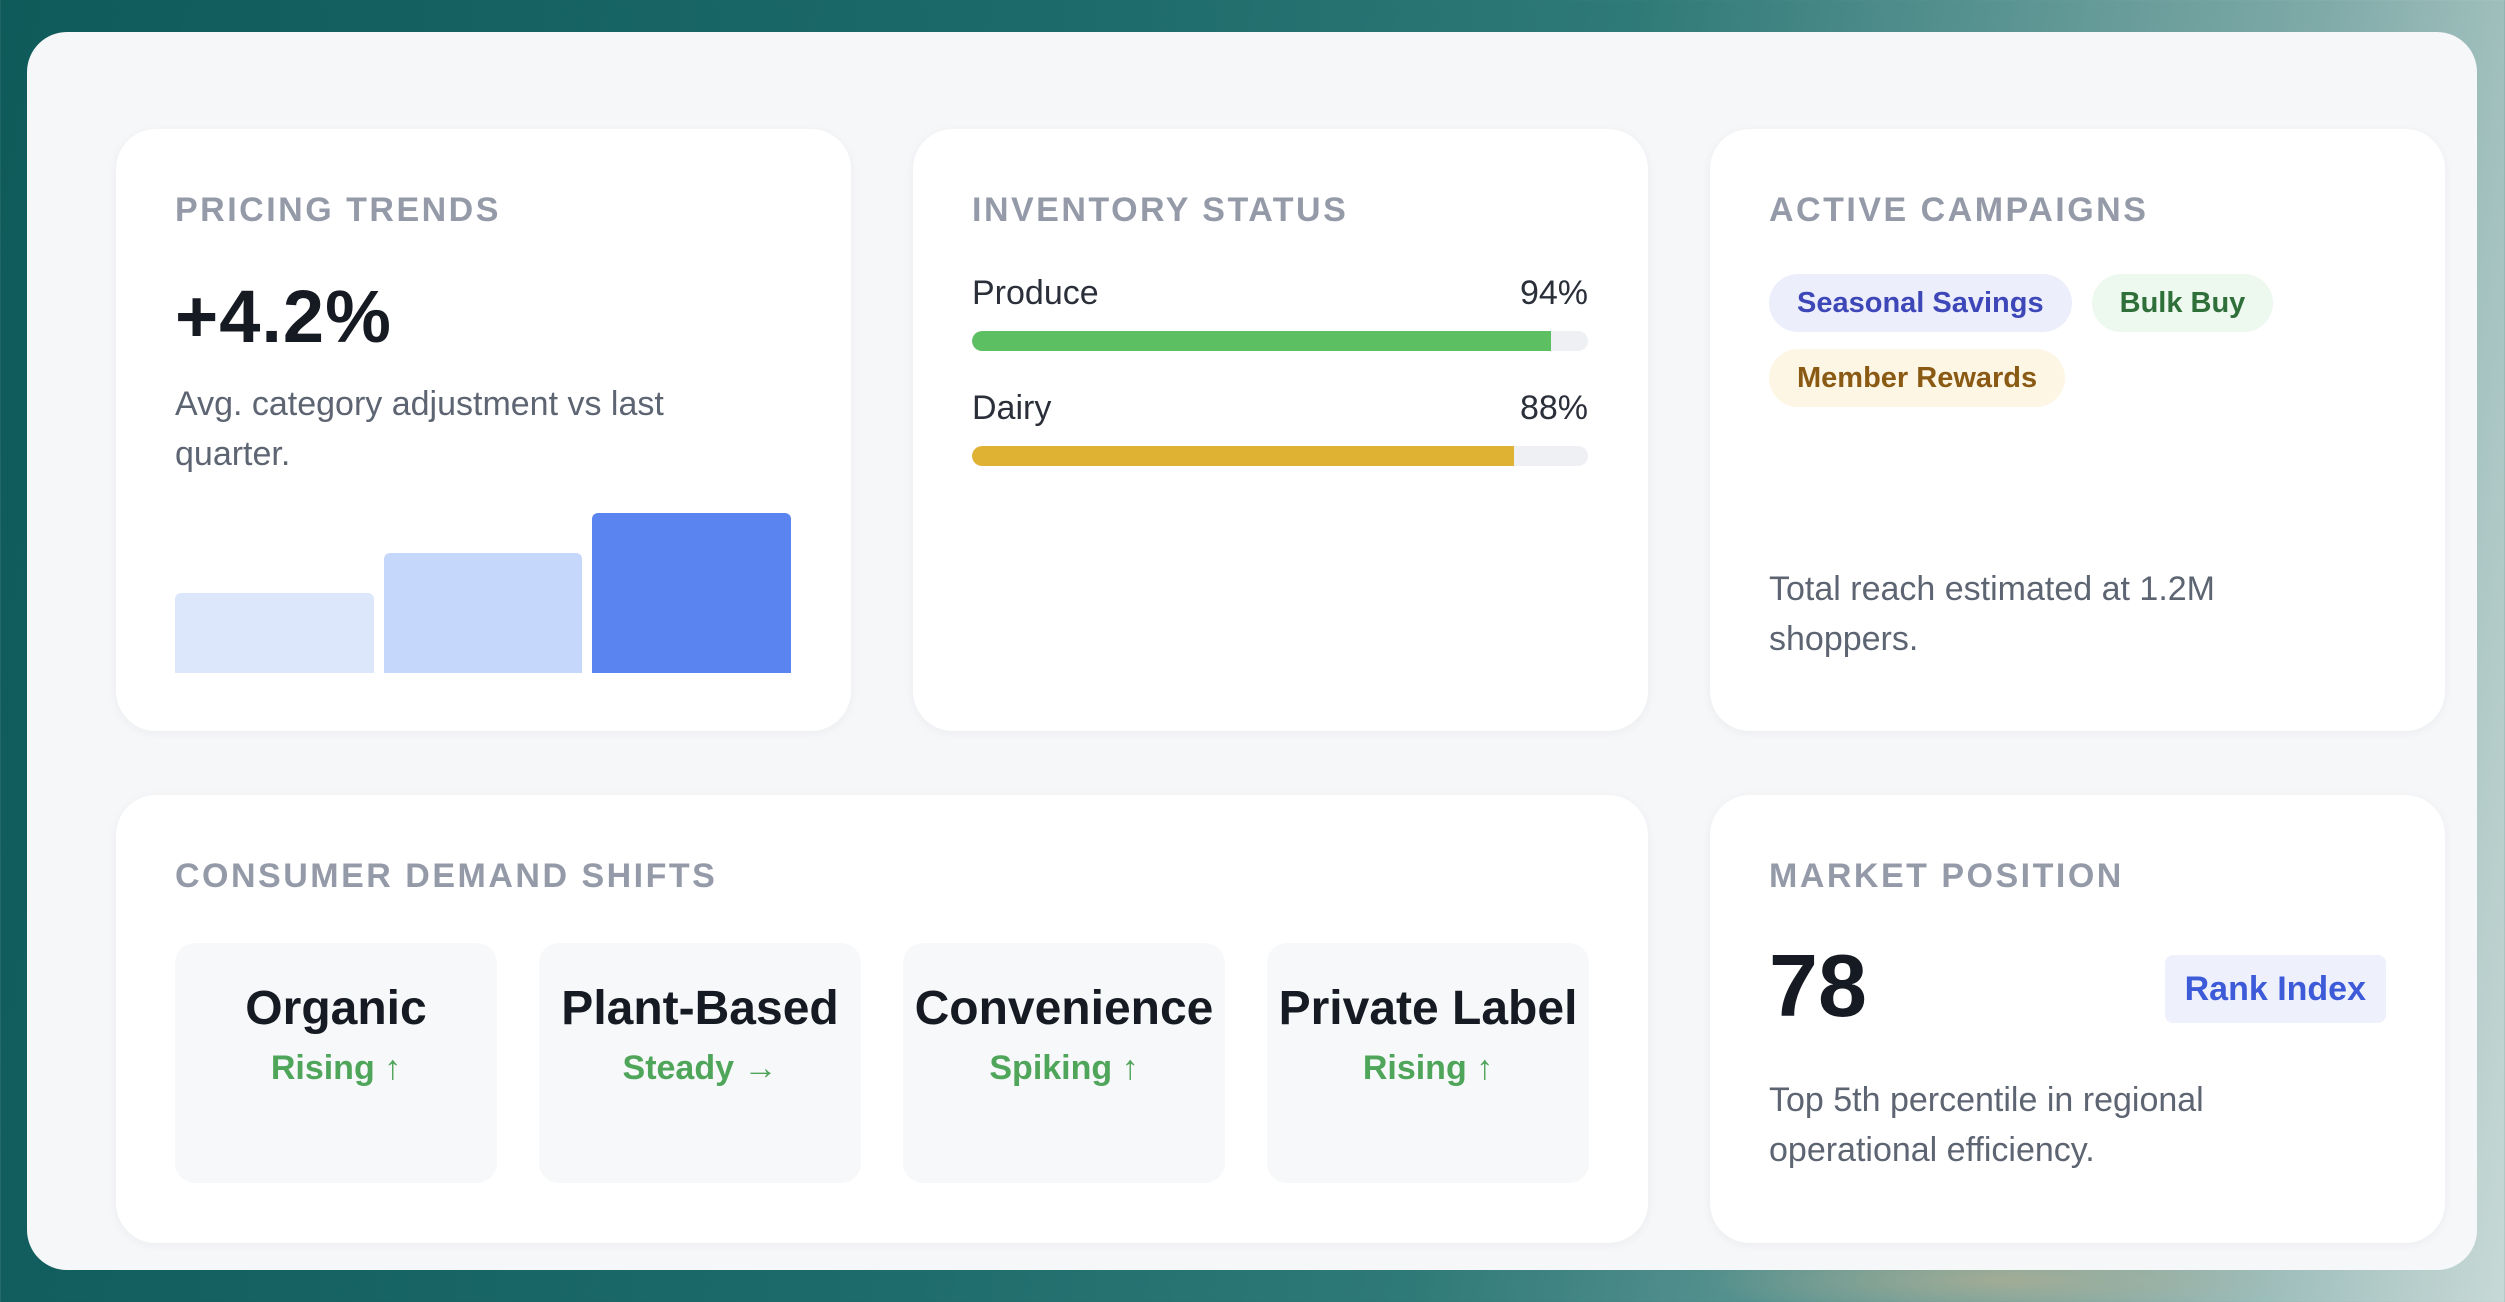 The image size is (2505, 1302). Describe the element at coordinates (700, 1068) in the screenshot. I see `demand-tile-status: Steady →` at that location.